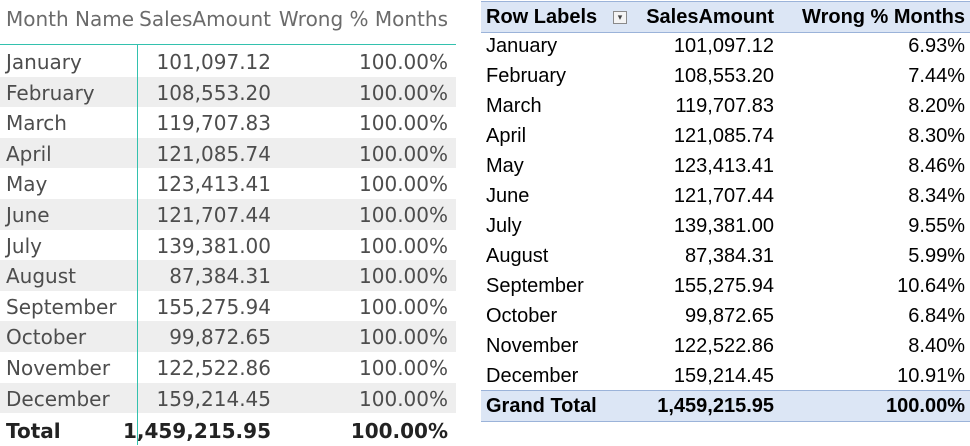 The height and width of the screenshot is (446, 970). I want to click on table-row: March 119,707.83 100.00%, so click(228, 122).